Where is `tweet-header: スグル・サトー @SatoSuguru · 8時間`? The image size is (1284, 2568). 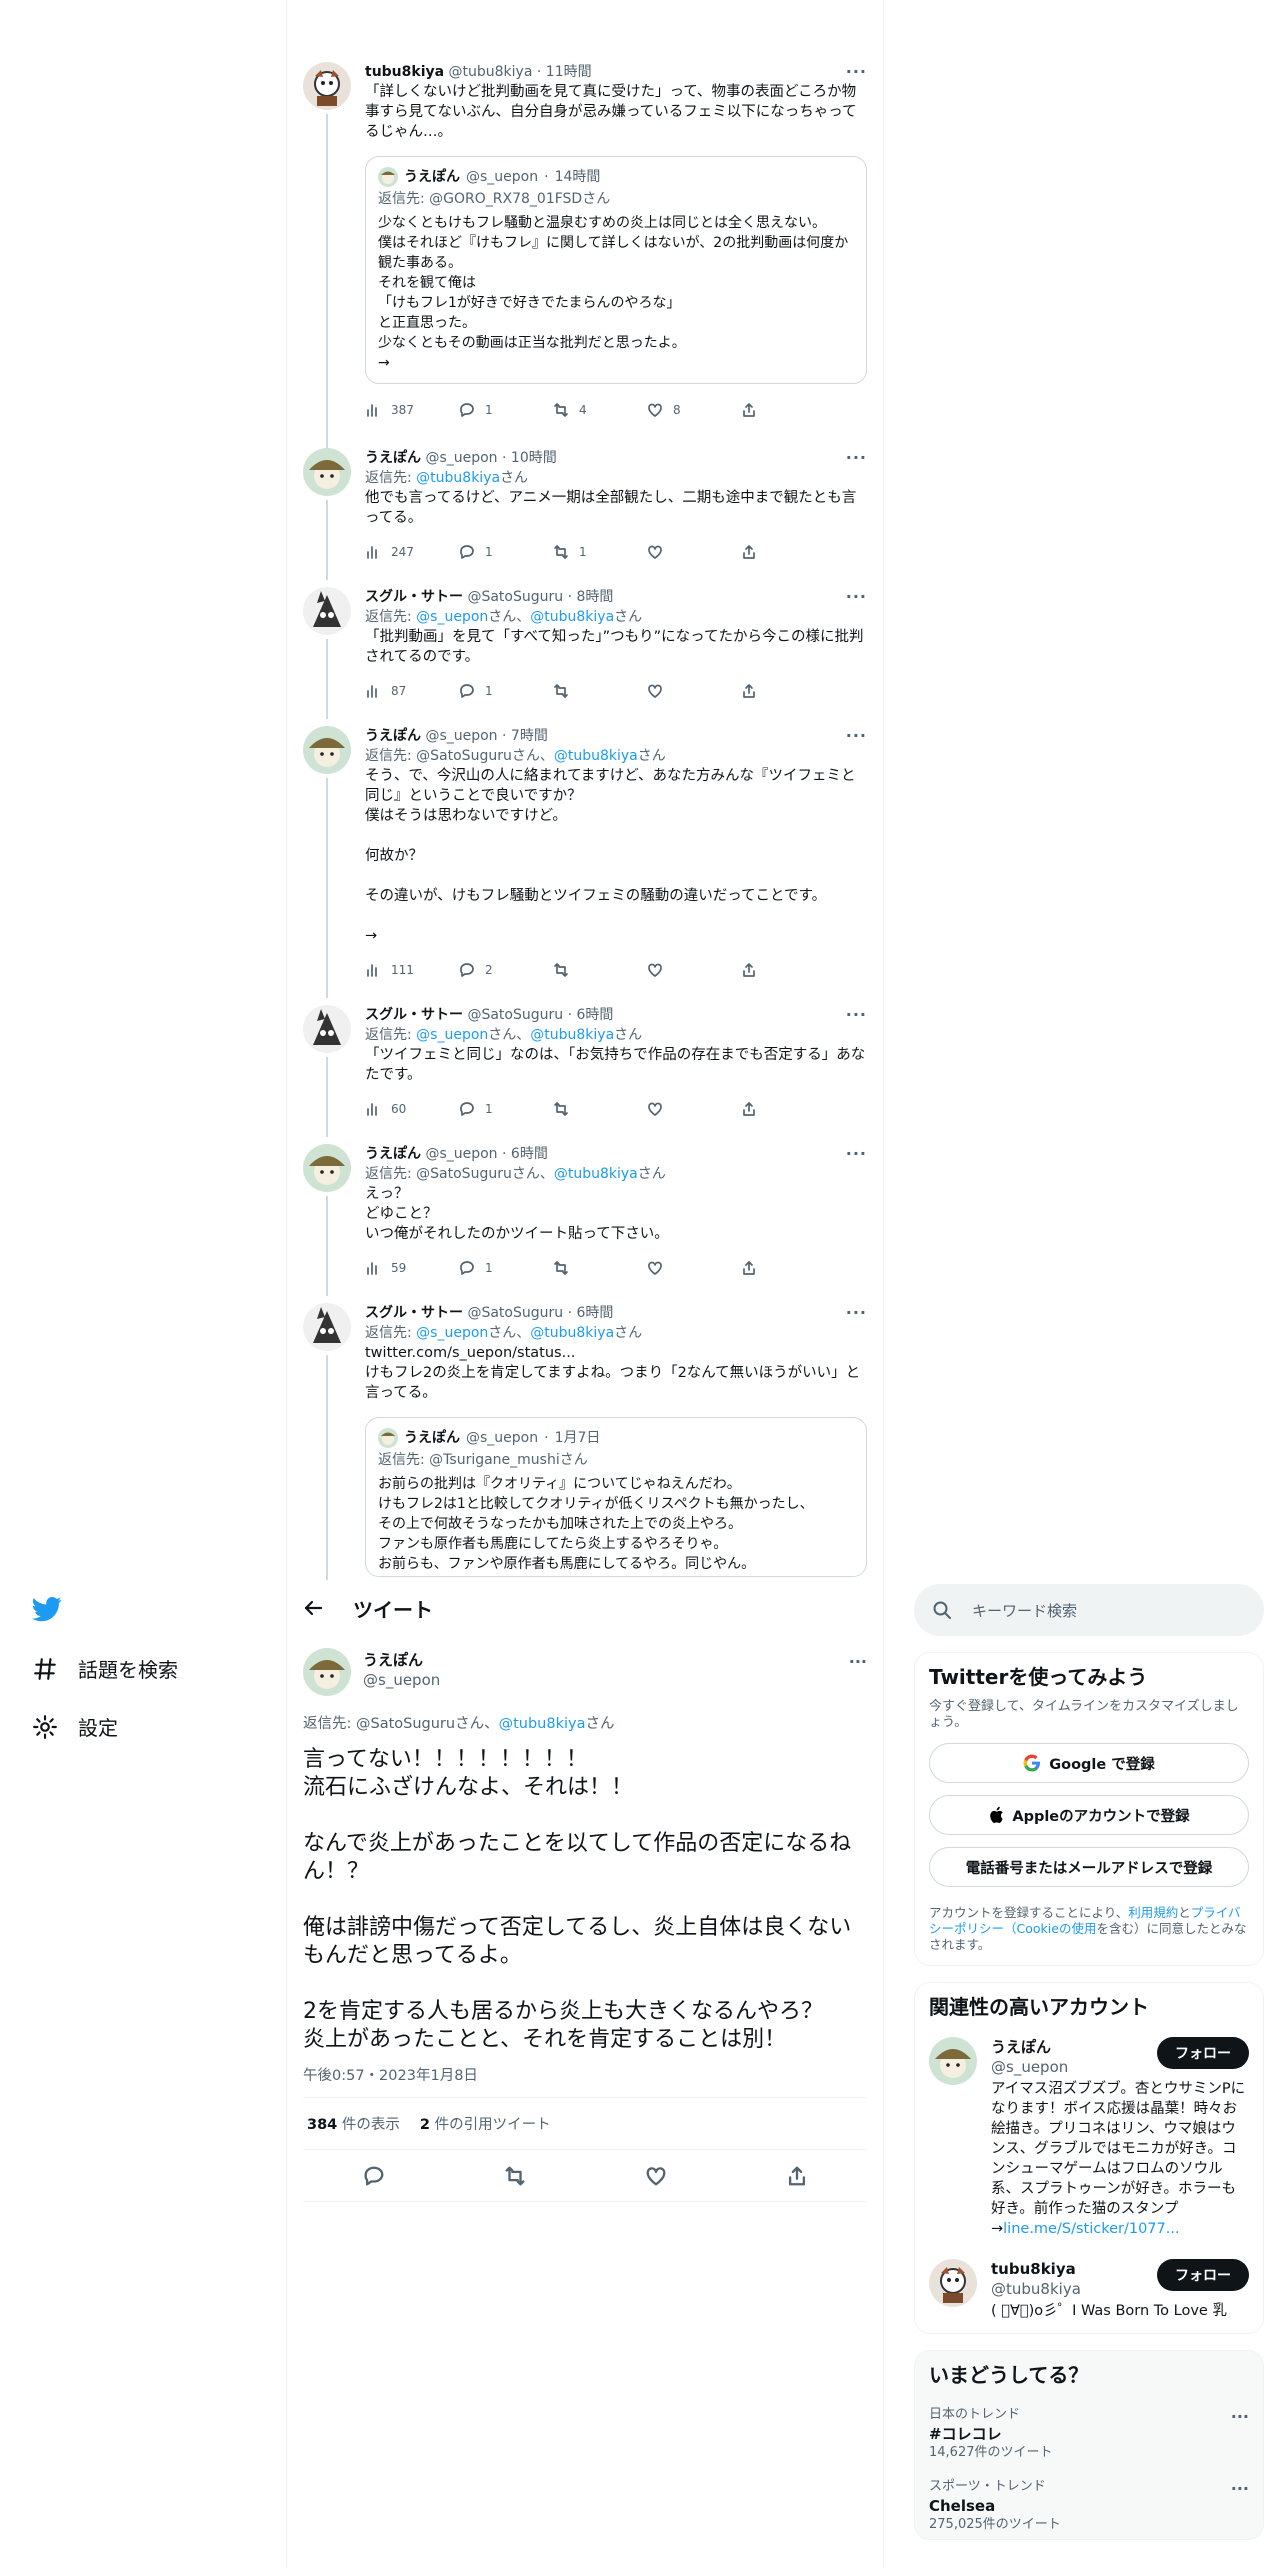 tweet-header: スグル・サトー @SatoSuguru · 8時間 is located at coordinates (489, 597).